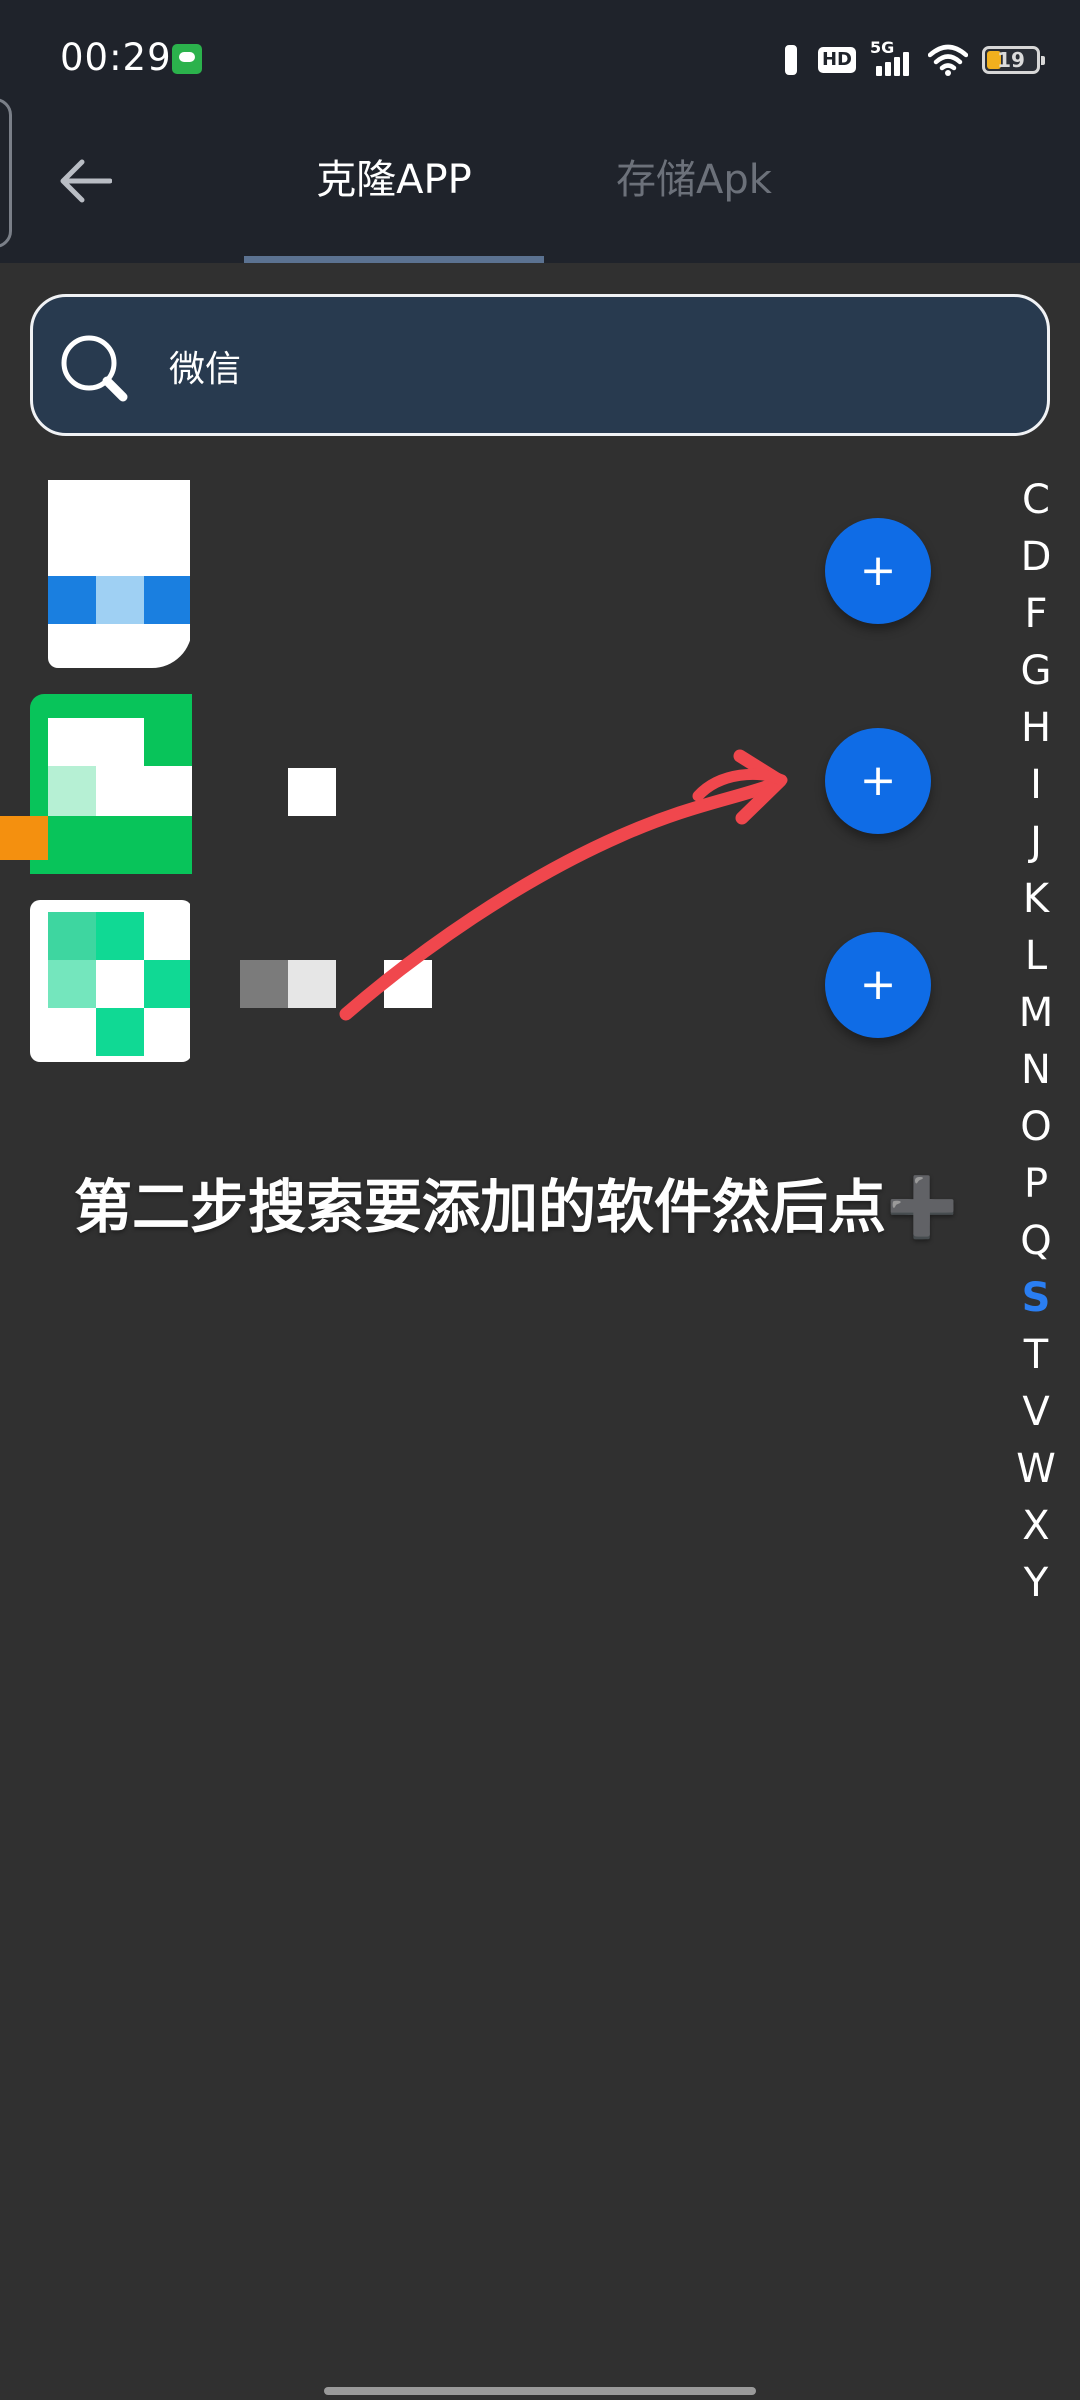 The image size is (1080, 2400). I want to click on network-type: 5G, so click(882, 47).